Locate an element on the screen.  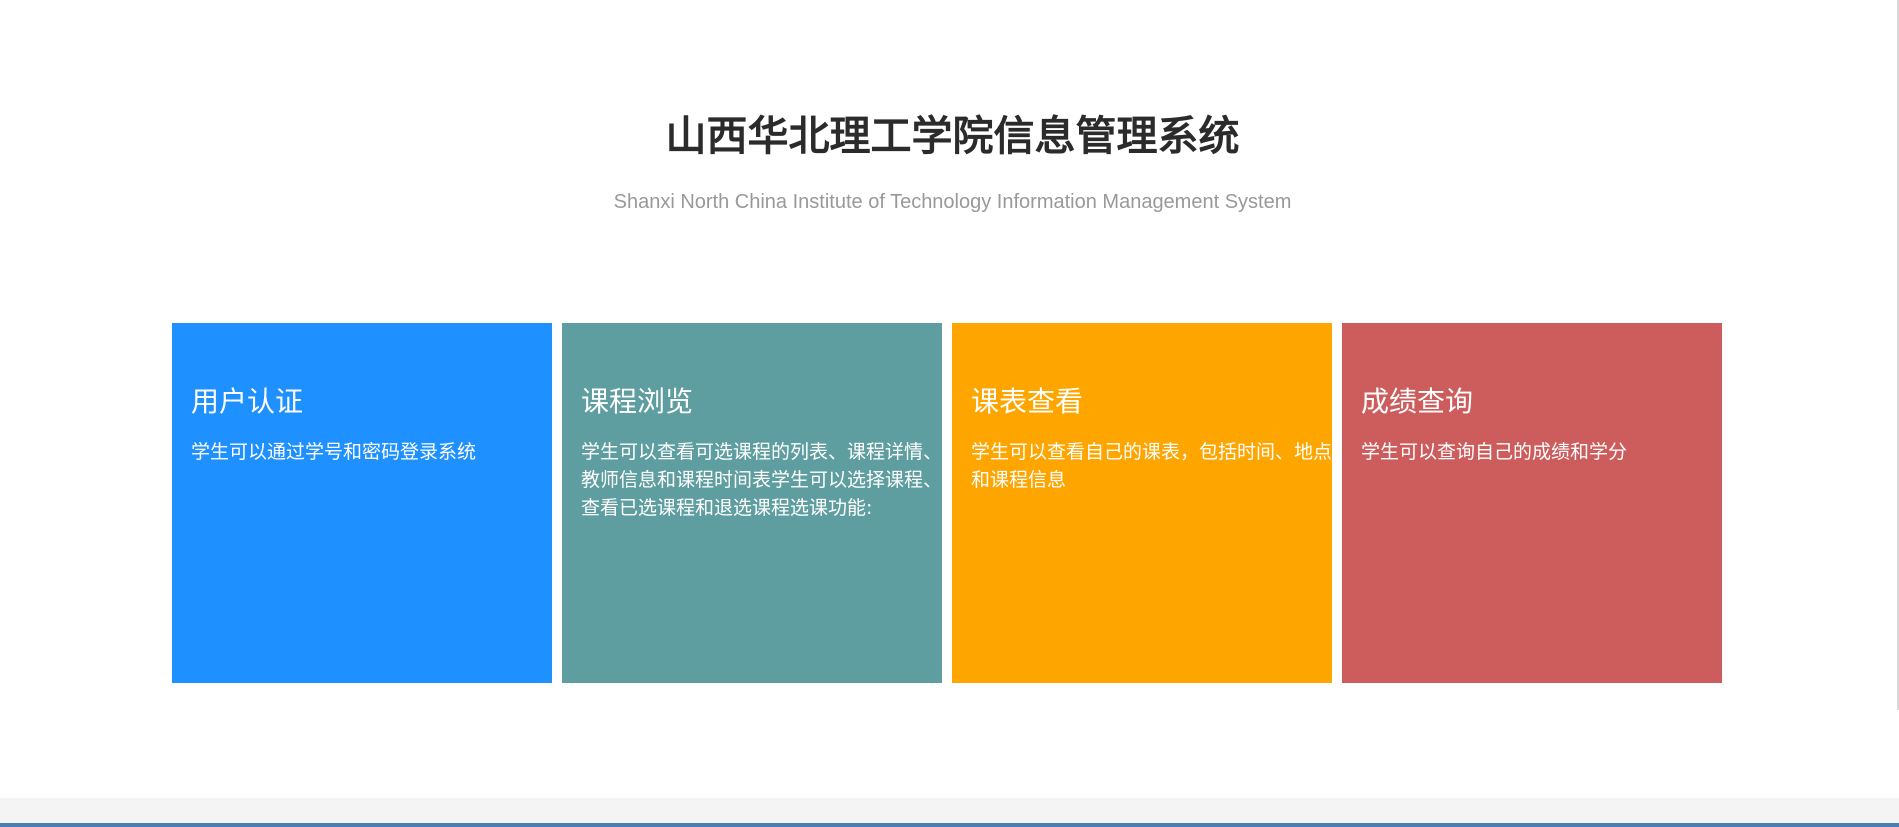
card-title: 用户认证 is located at coordinates (247, 401).